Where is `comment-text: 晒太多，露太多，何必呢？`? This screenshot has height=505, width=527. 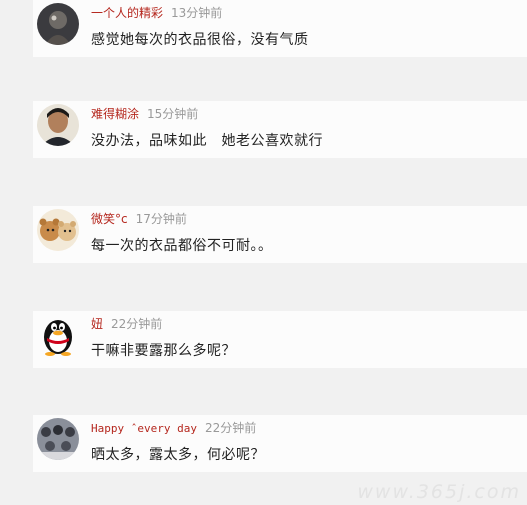
comment-text: 晒太多，露太多，何必呢？ is located at coordinates (178, 455).